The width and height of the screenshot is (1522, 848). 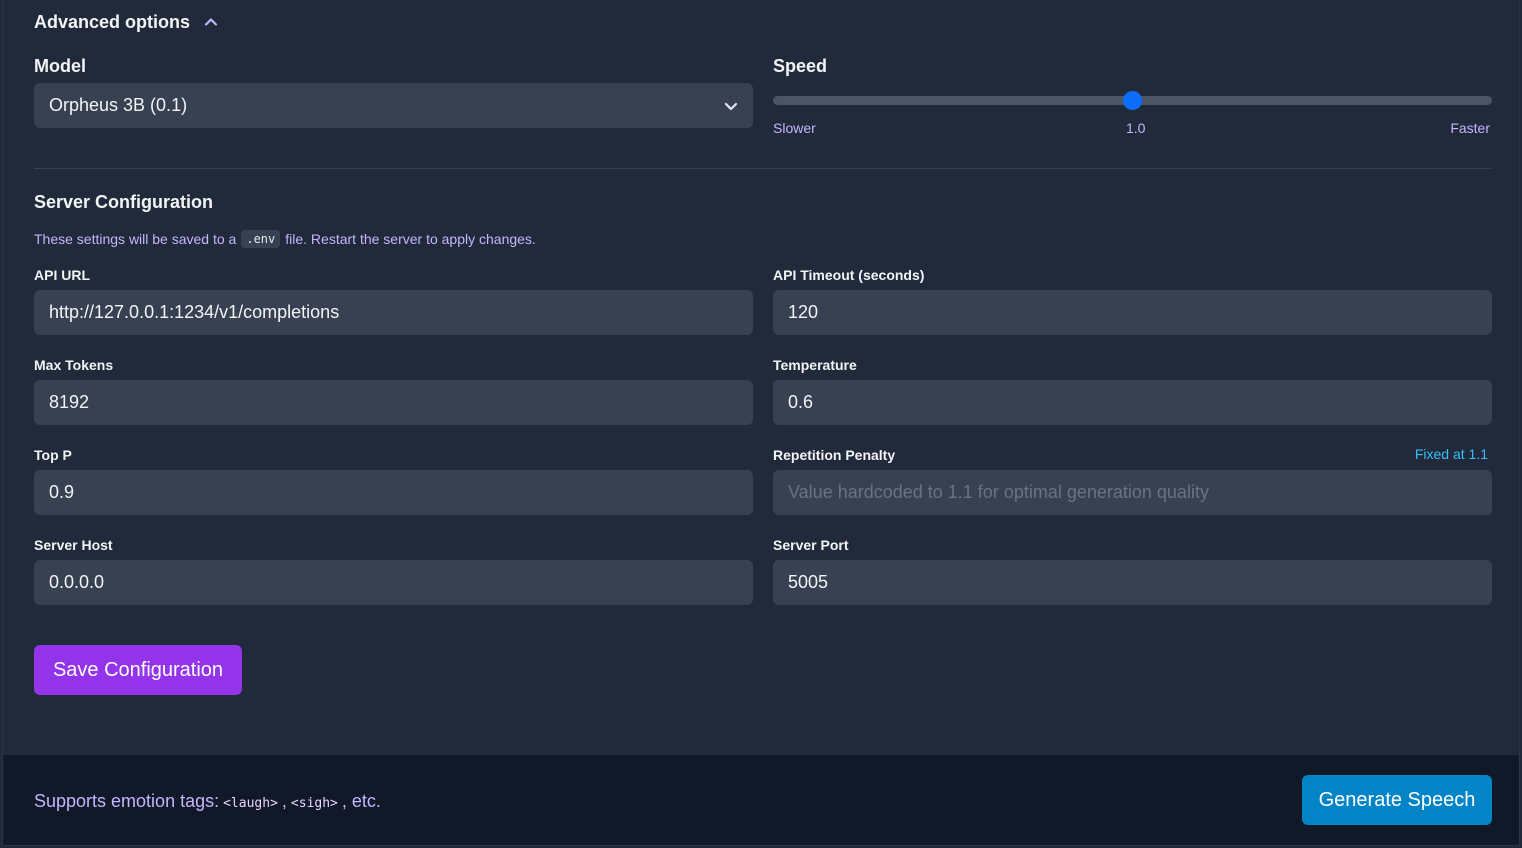 I want to click on advanced-options-toggle: Advanced options, so click(x=126, y=22).